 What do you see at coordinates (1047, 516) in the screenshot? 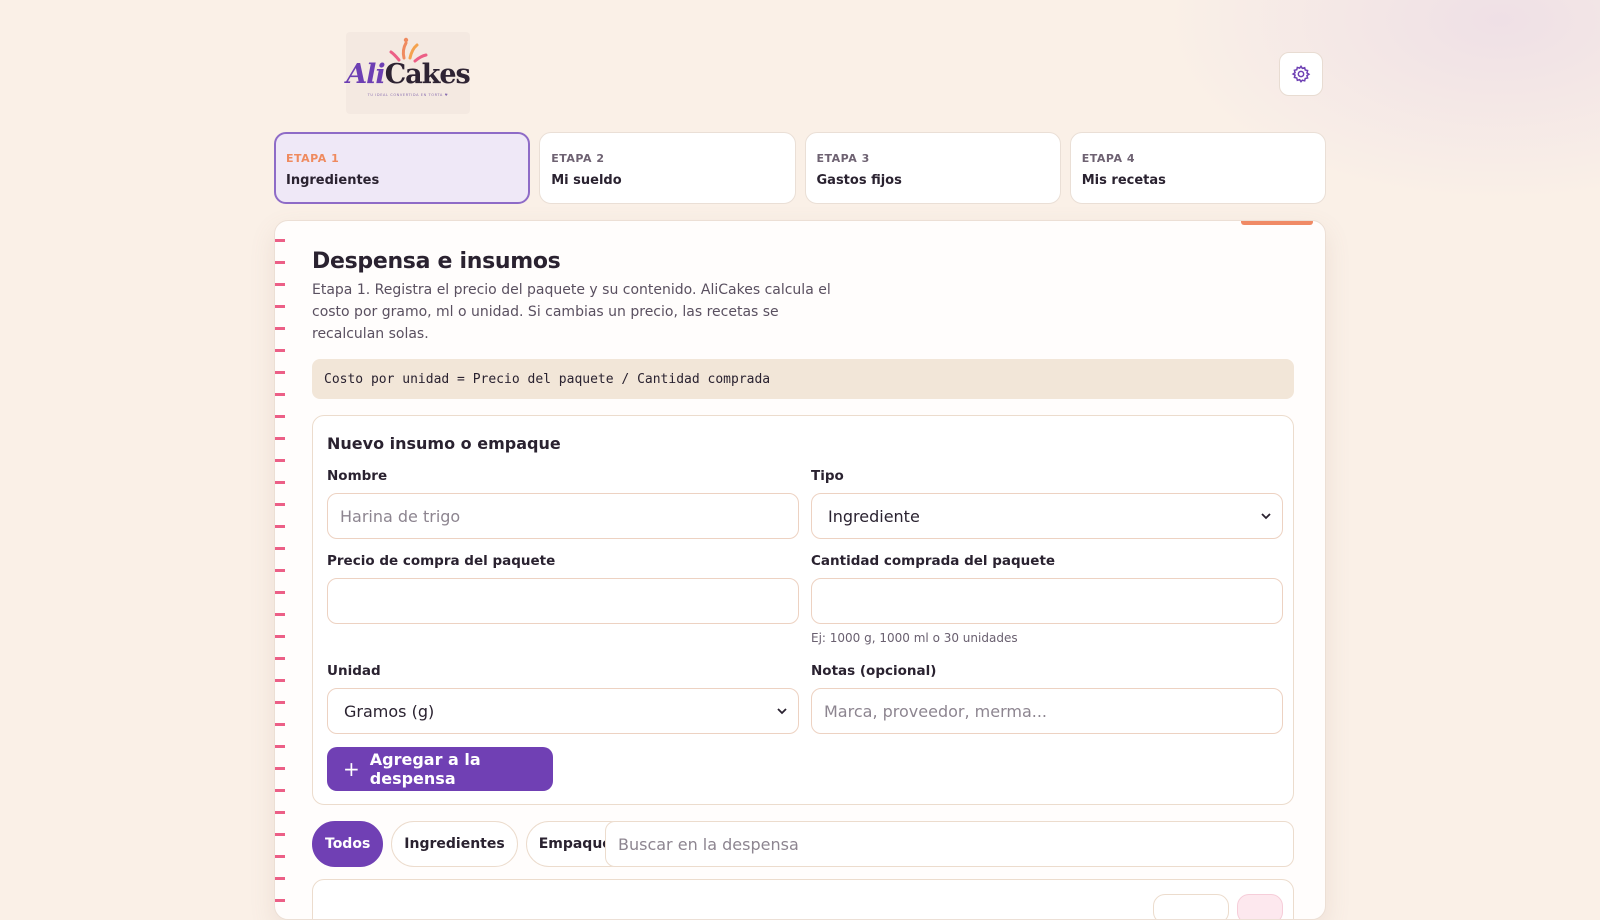
I see `type-select: Ingrediente` at bounding box center [1047, 516].